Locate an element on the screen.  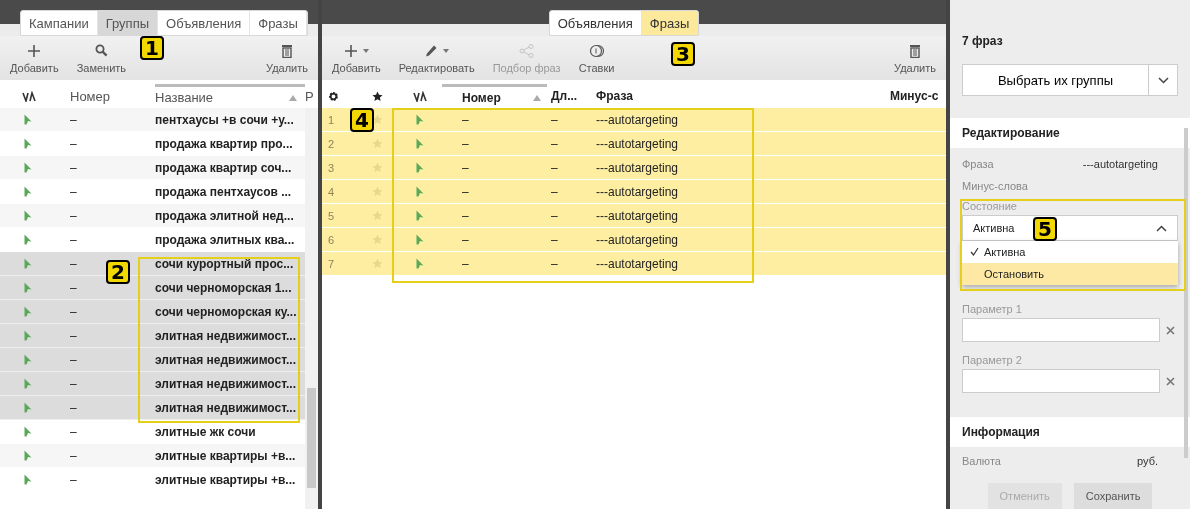
table-row: 5 – – ---autotargeting is located at coordinates (634, 216).